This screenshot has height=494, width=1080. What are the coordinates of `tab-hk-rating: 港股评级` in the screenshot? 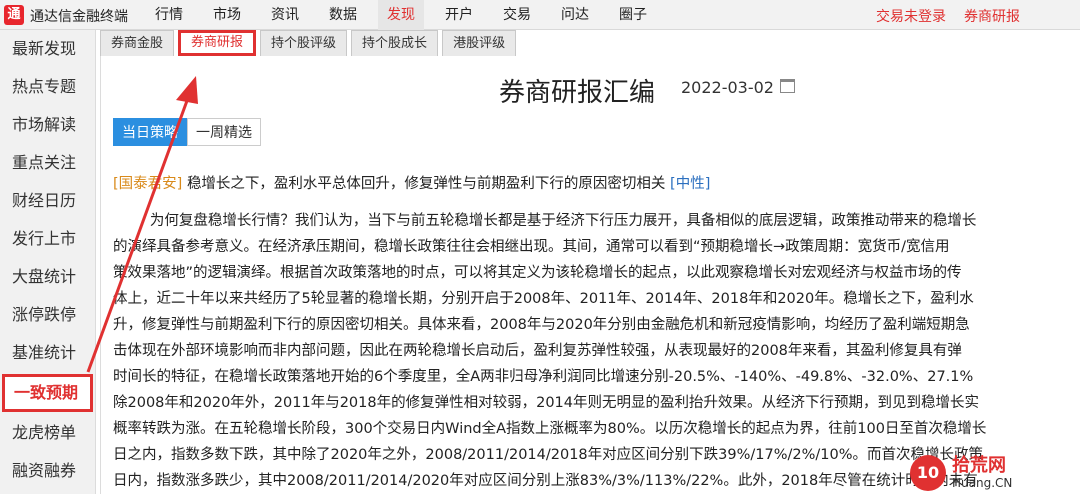 It's located at (479, 43).